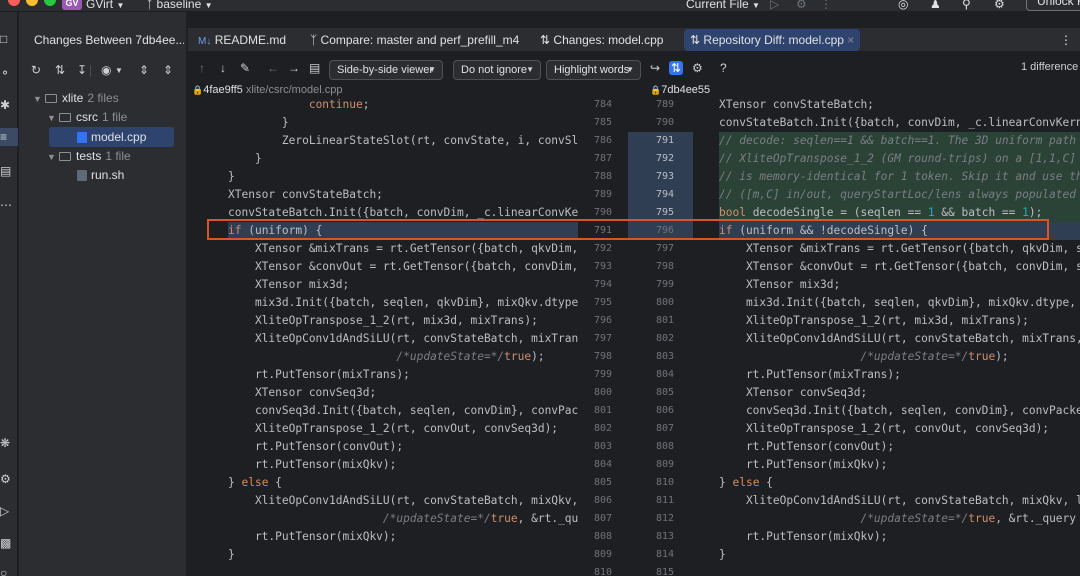 This screenshot has height=576, width=1080. What do you see at coordinates (903, 5) in the screenshot?
I see `copilot-icon: ◎` at bounding box center [903, 5].